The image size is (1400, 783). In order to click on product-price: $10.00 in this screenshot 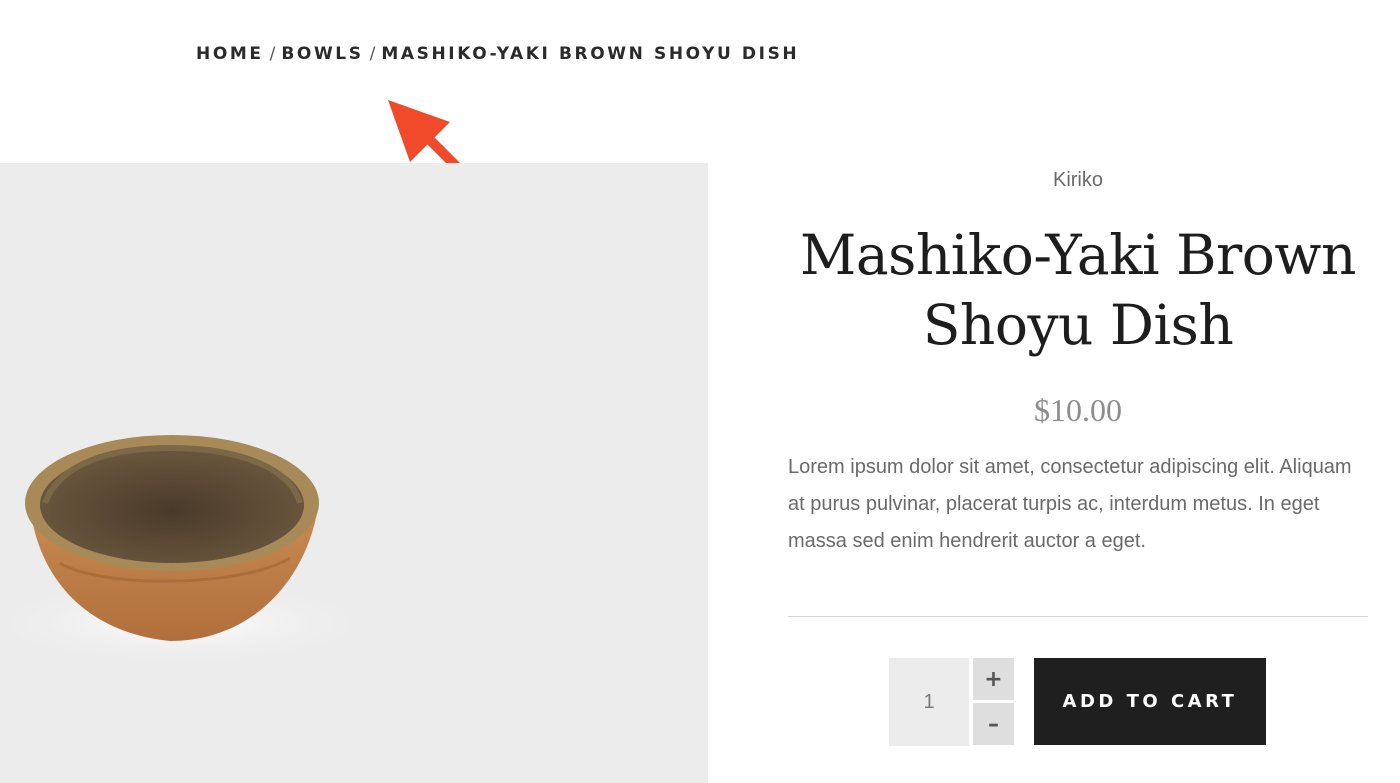, I will do `click(1078, 410)`.